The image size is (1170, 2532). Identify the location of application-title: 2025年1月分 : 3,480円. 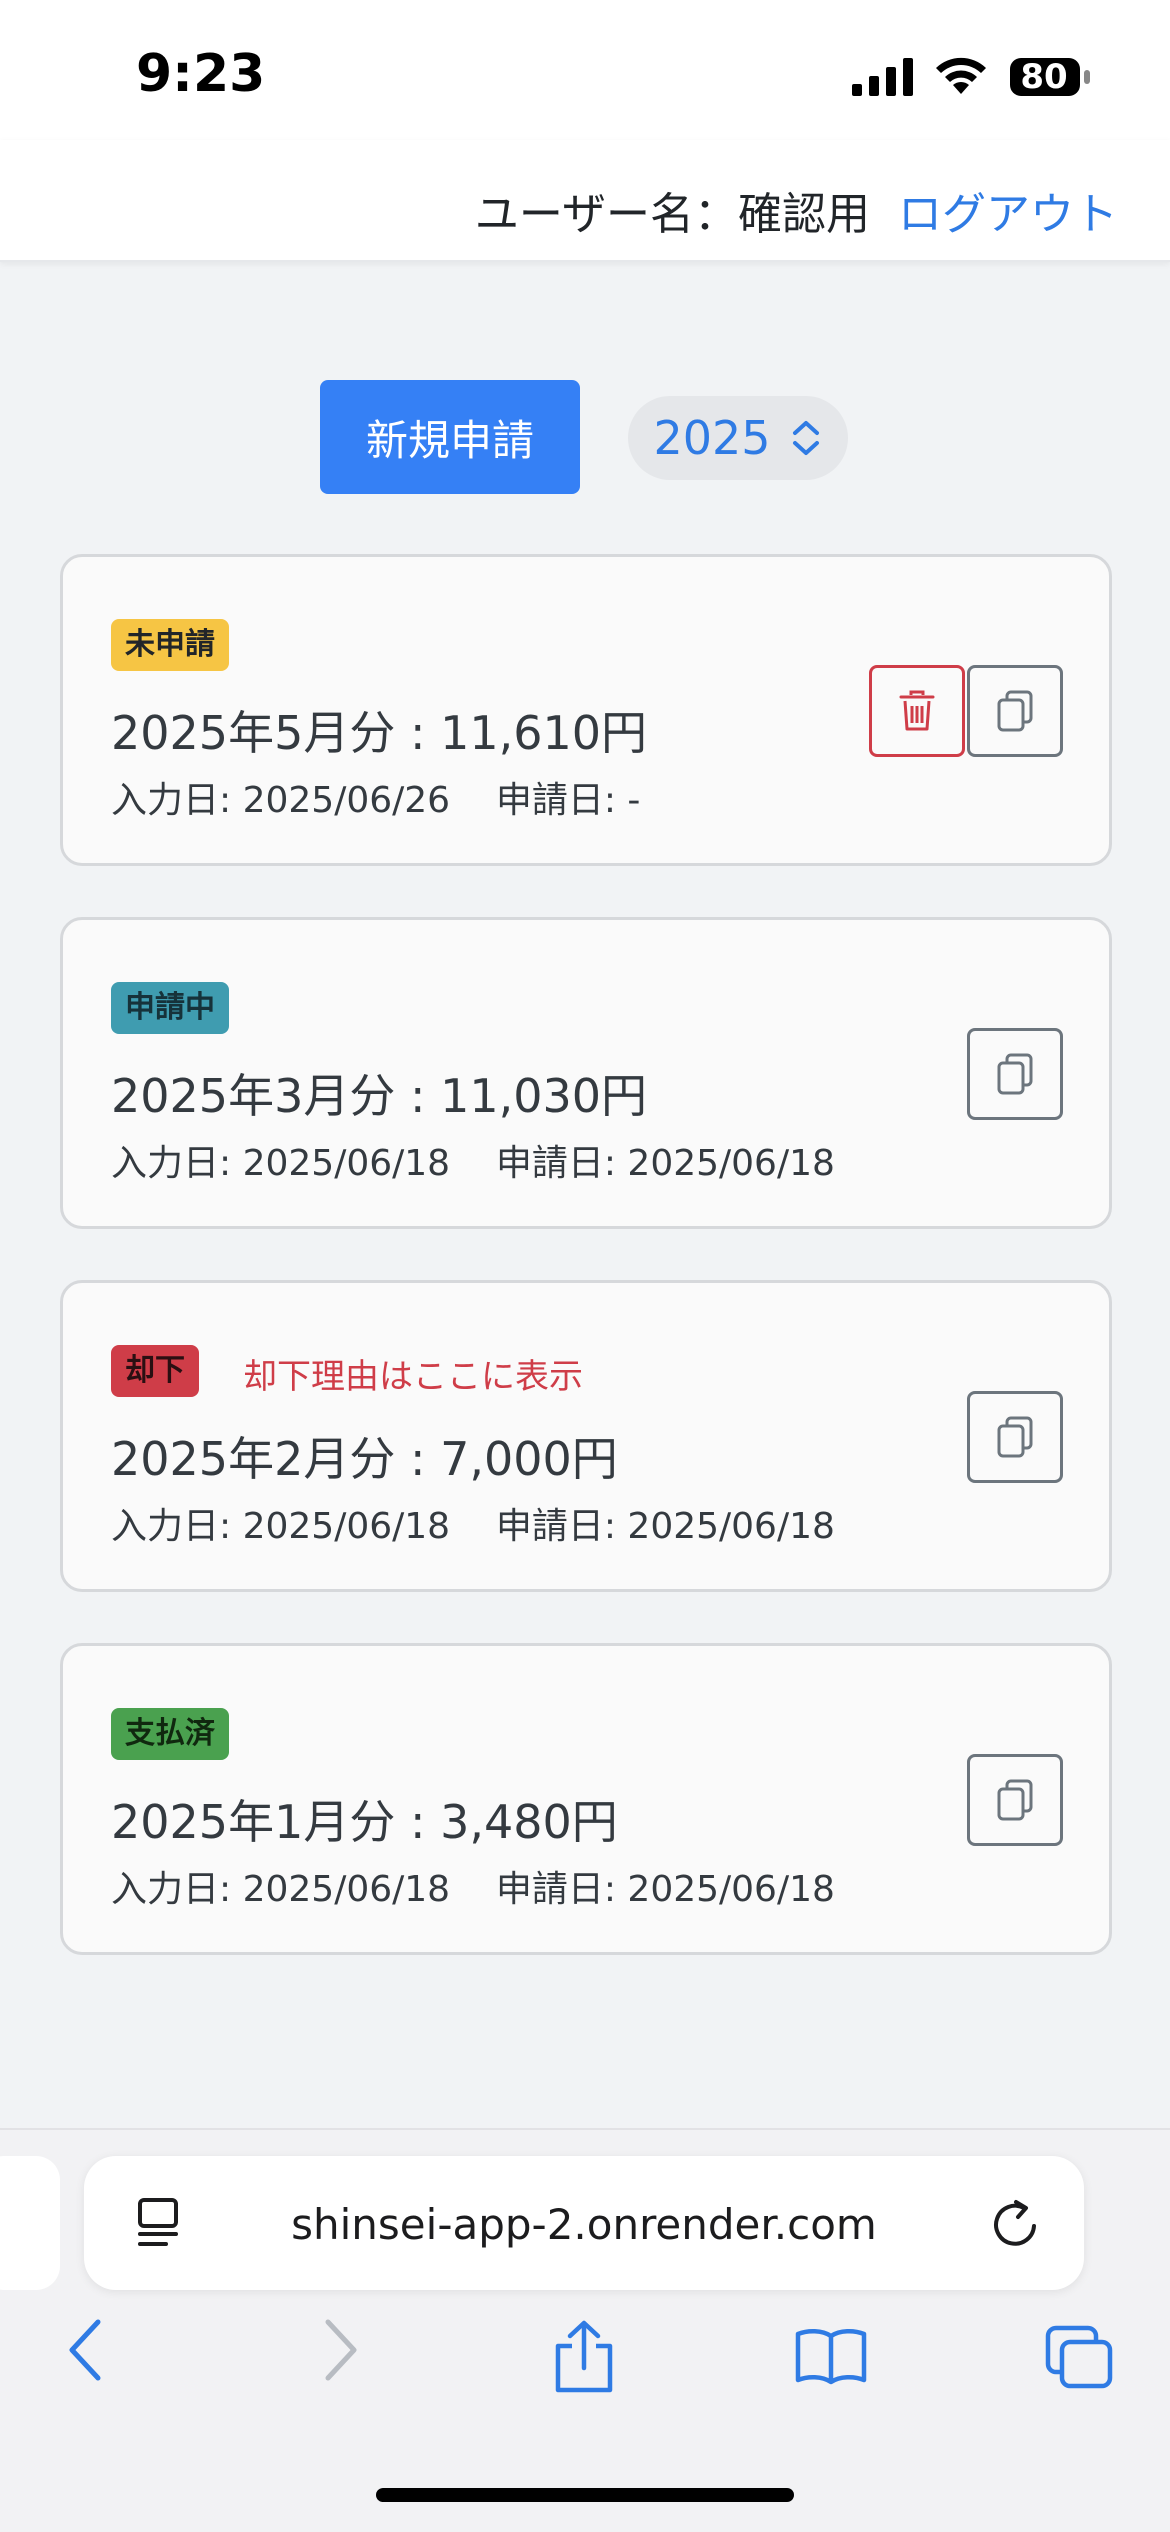
(364, 1822).